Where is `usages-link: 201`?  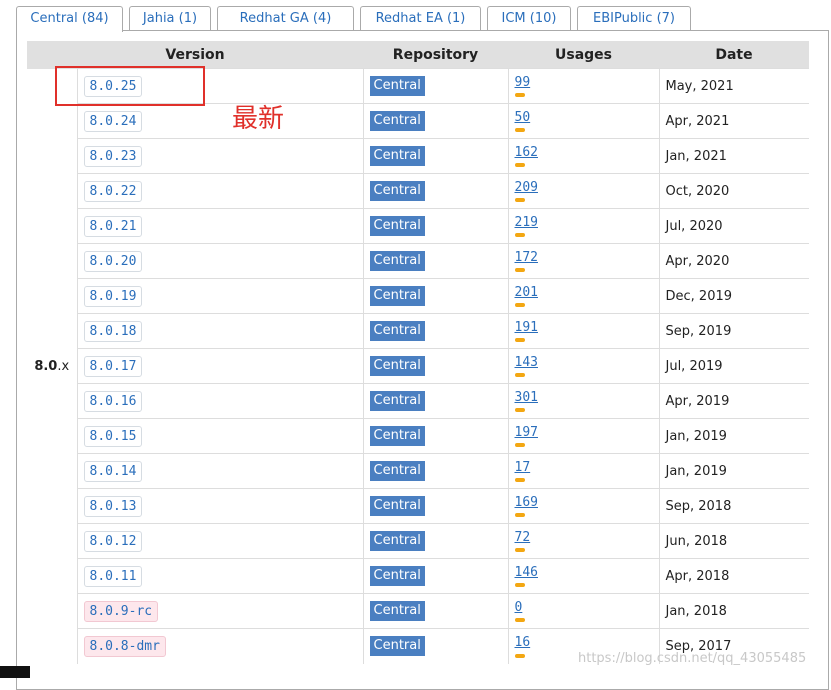 usages-link: 201 is located at coordinates (526, 292).